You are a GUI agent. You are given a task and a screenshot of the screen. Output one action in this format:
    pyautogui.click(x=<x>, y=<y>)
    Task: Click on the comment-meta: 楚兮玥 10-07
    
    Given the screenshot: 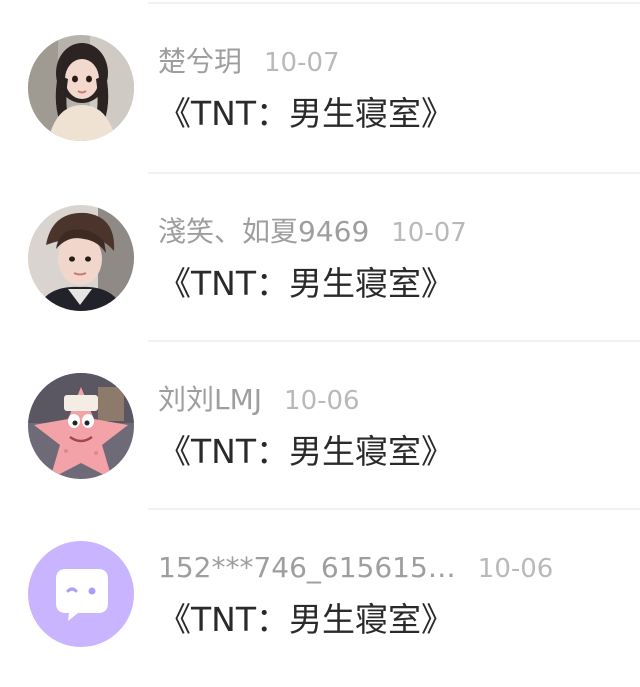 What is the action you would take?
    pyautogui.click(x=249, y=62)
    